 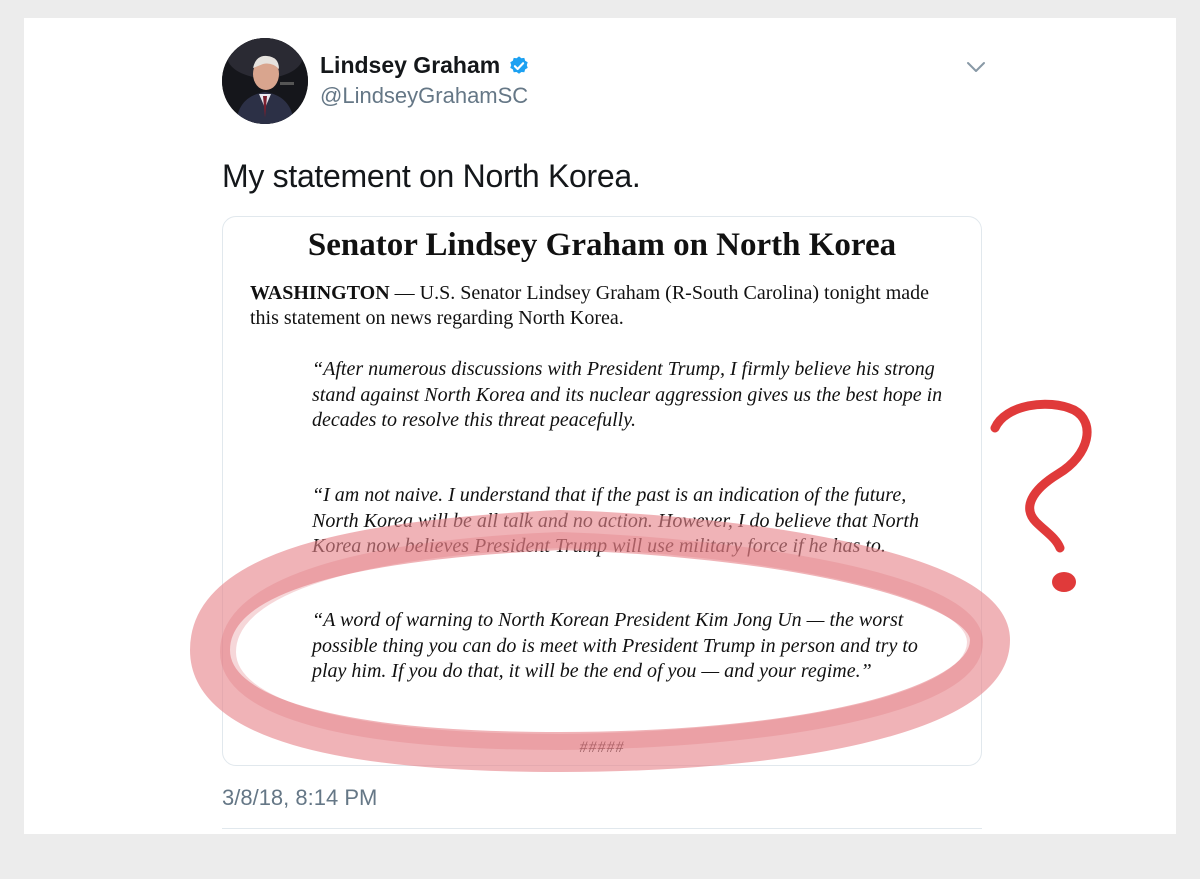 What do you see at coordinates (424, 96) in the screenshot?
I see `author-handle: @LindseyGrahamSC` at bounding box center [424, 96].